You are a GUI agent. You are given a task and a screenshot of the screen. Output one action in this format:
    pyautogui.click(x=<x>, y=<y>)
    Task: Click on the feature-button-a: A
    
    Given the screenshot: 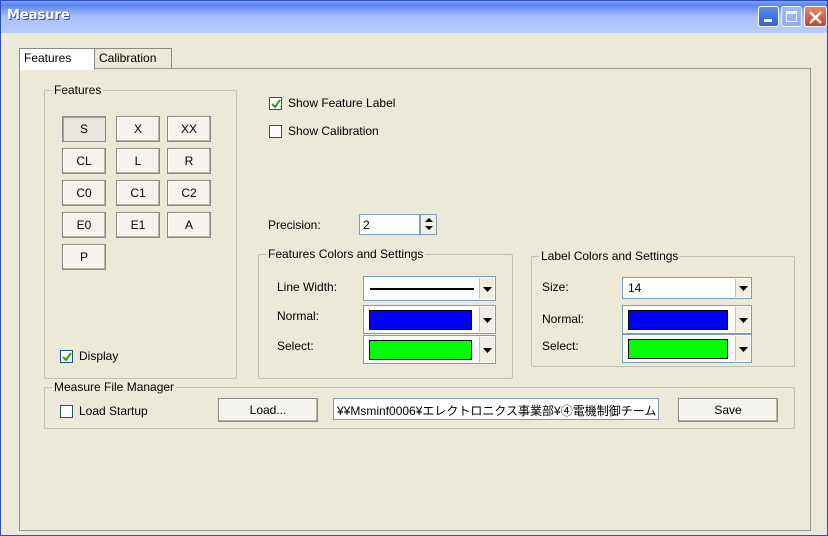 What is the action you would take?
    pyautogui.click(x=189, y=225)
    